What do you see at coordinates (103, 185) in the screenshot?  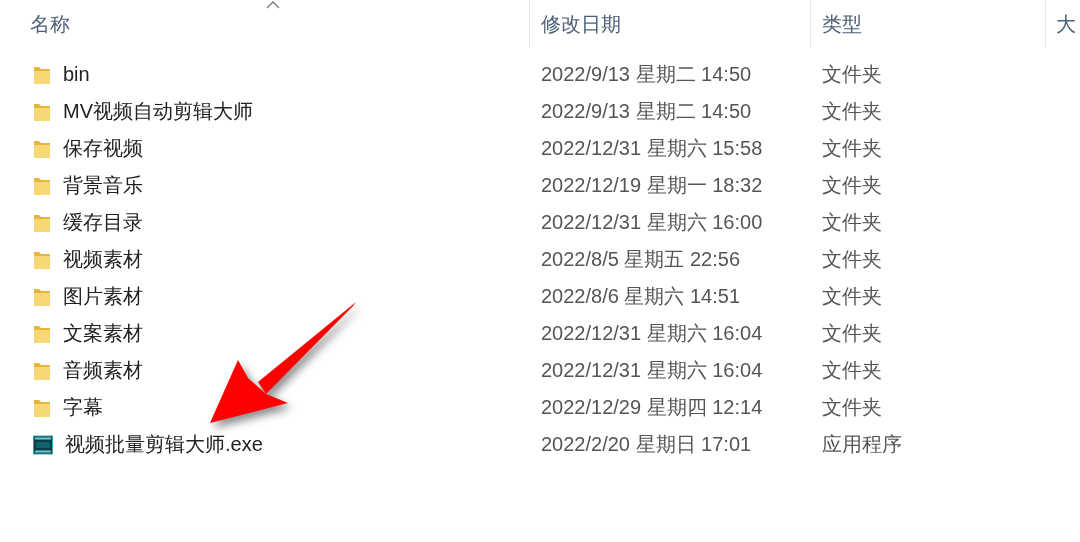 I see `file-name: 背景音乐` at bounding box center [103, 185].